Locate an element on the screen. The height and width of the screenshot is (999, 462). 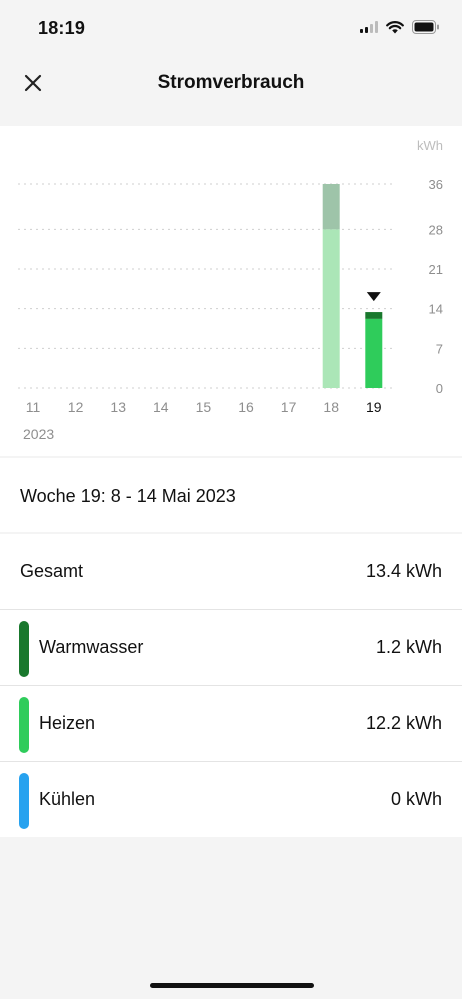
selected-bar-marker-icon is located at coordinates (373, 297).